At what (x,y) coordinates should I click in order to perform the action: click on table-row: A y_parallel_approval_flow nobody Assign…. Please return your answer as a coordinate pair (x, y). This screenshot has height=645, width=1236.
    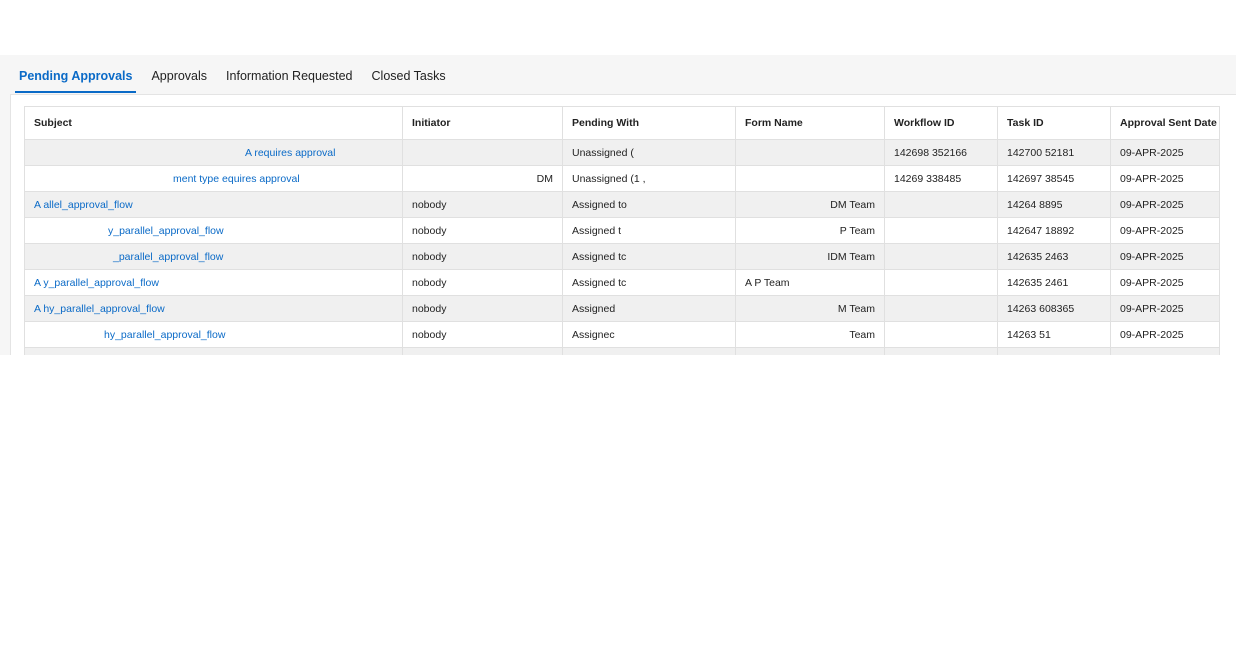
    Looking at the image, I should click on (622, 282).